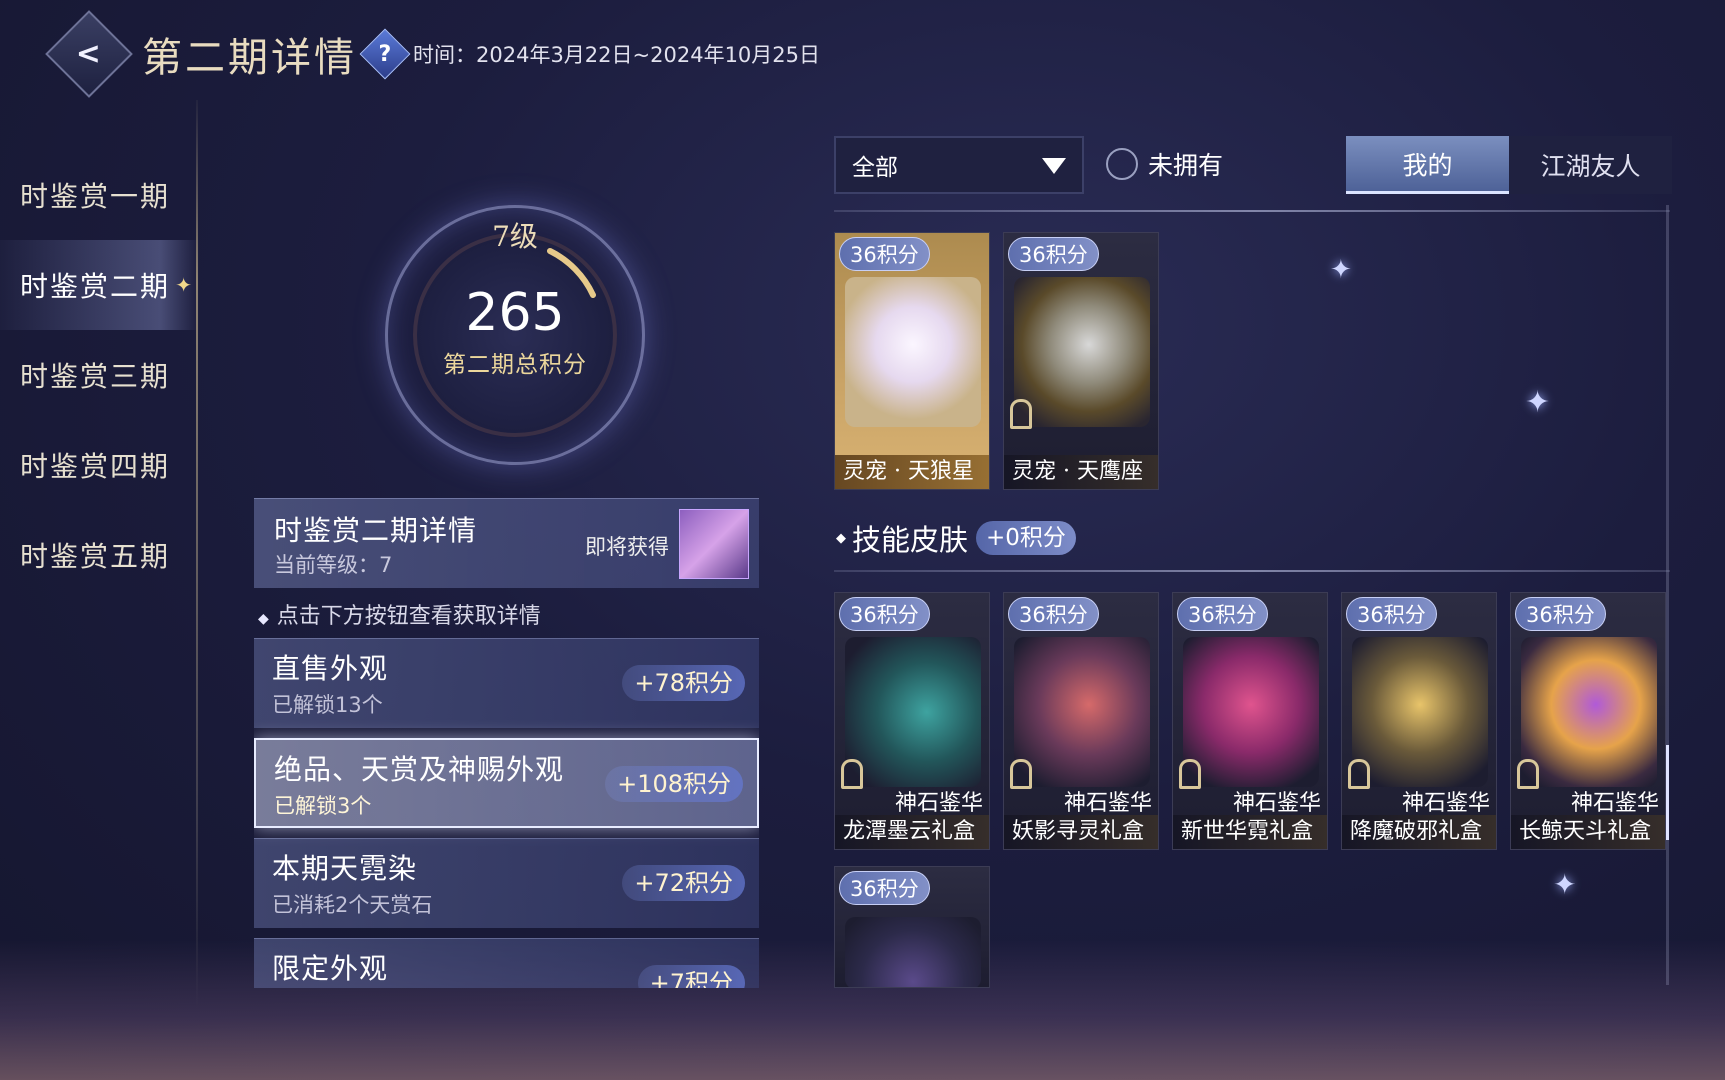 This screenshot has width=1725, height=1080. I want to click on time-range: 时间：2024年3月22日~2024年10月25日, so click(617, 55).